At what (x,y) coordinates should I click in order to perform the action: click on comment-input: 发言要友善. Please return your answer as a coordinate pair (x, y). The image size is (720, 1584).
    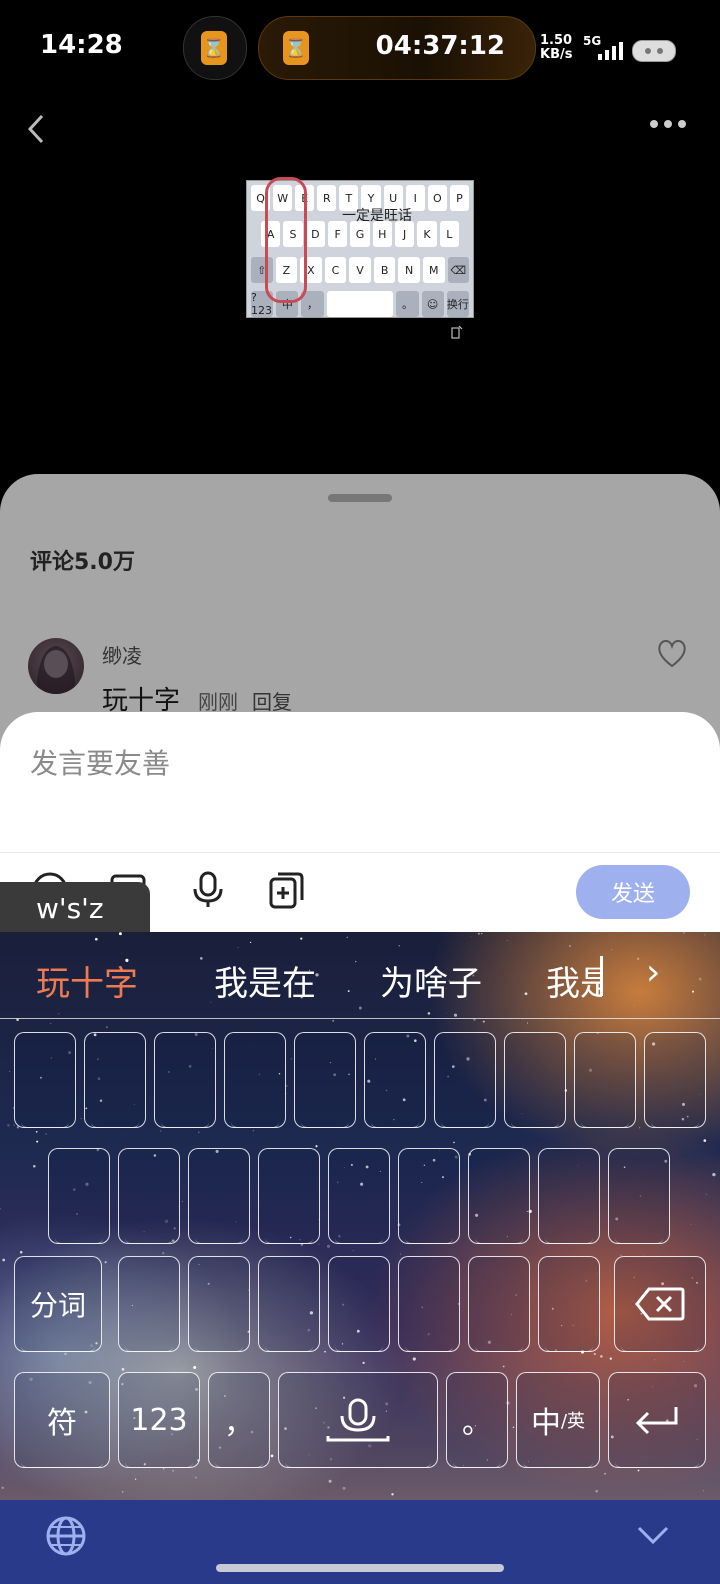
    Looking at the image, I should click on (100, 762).